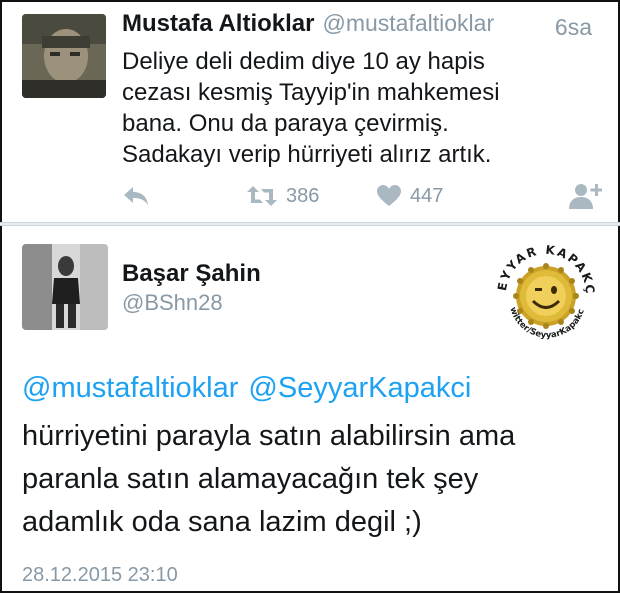 This screenshot has width=620, height=593. Describe the element at coordinates (543, 286) in the screenshot. I see `seyyar-kapakci-logo: SEYYAR KAPAKÇI Twitter/SeyyarKapakci` at that location.